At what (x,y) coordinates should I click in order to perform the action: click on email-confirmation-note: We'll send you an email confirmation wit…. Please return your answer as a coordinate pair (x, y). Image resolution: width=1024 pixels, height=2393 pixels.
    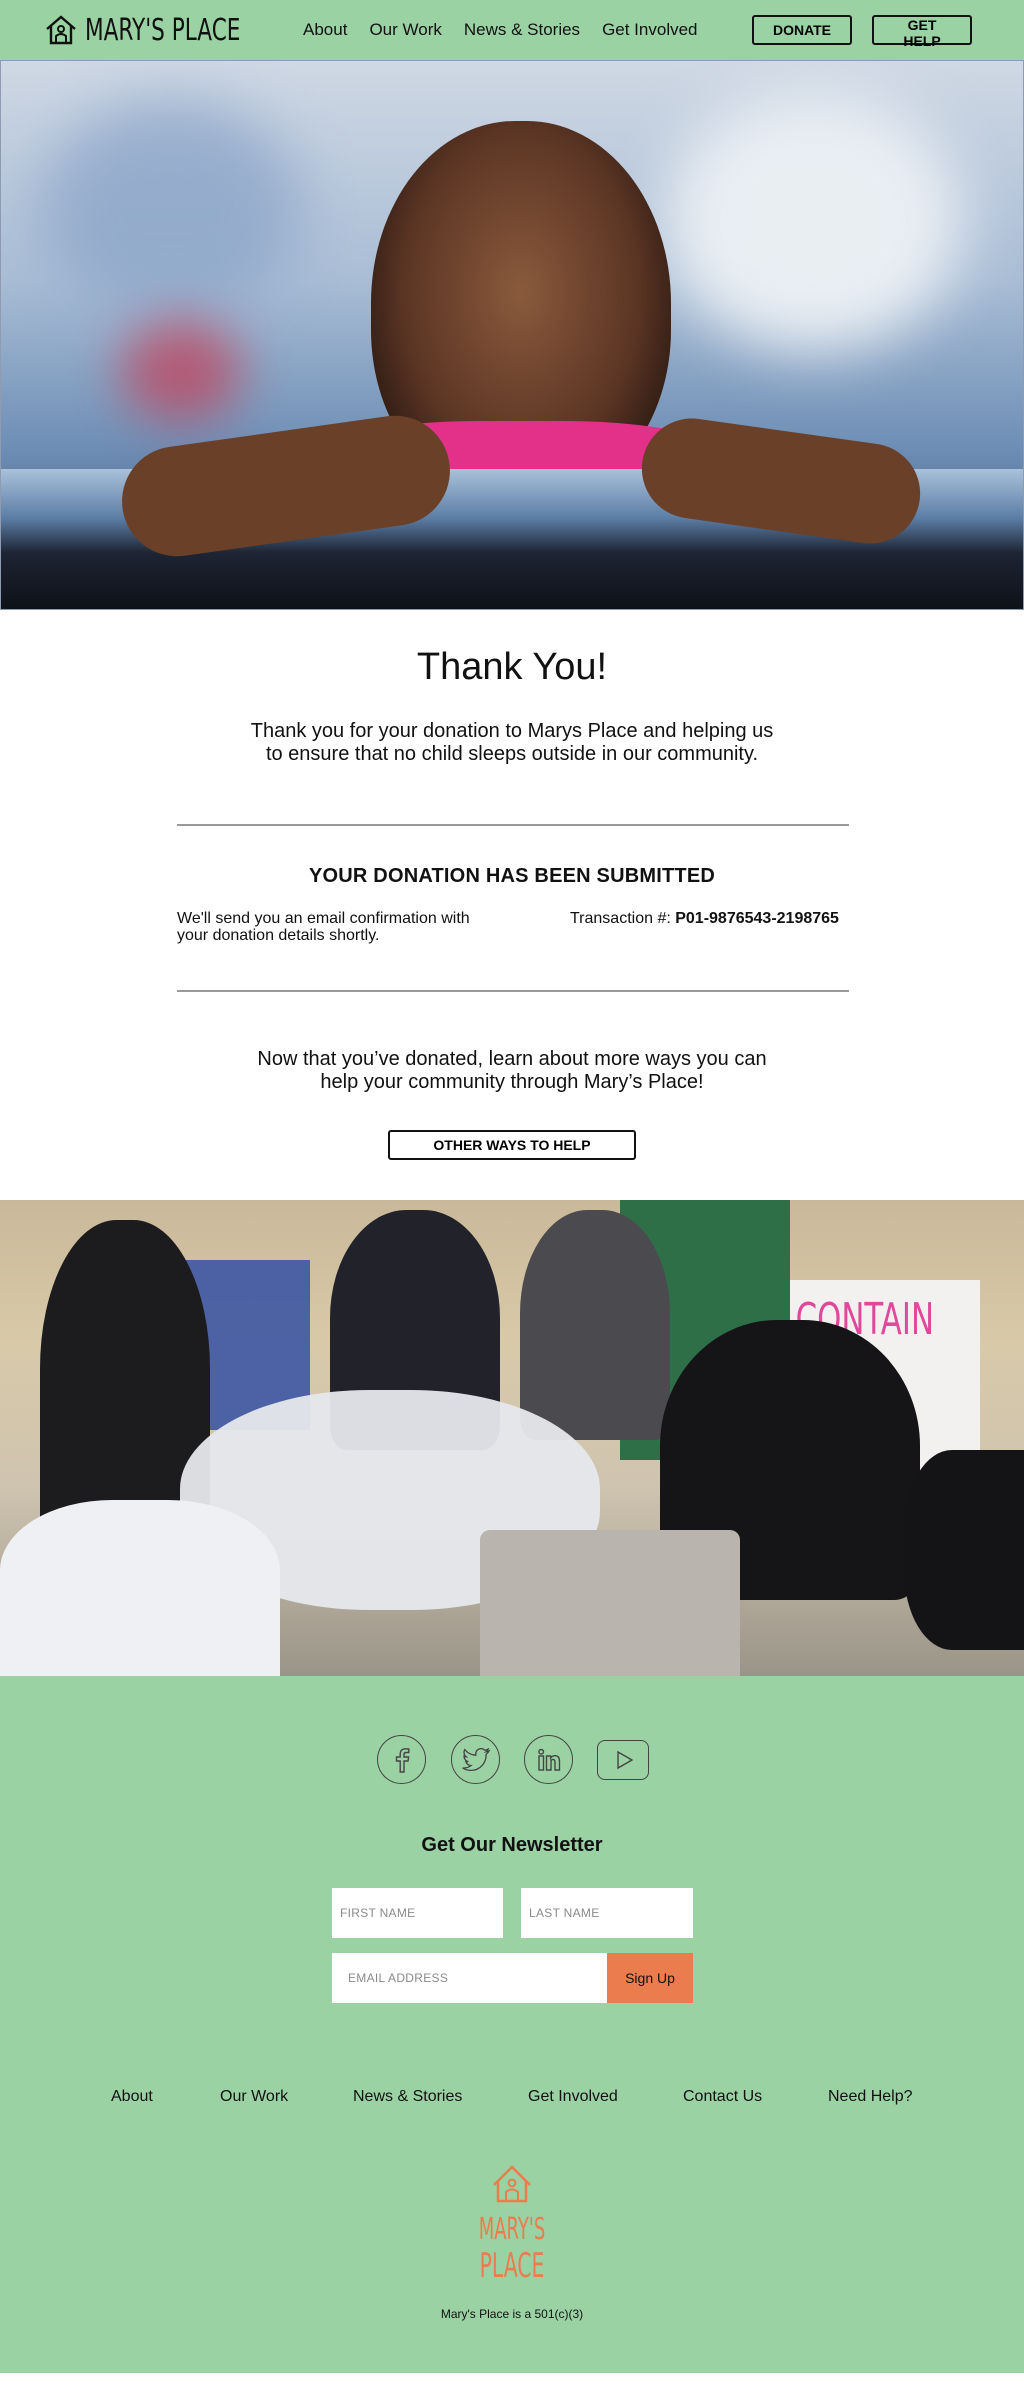
    Looking at the image, I should click on (323, 927).